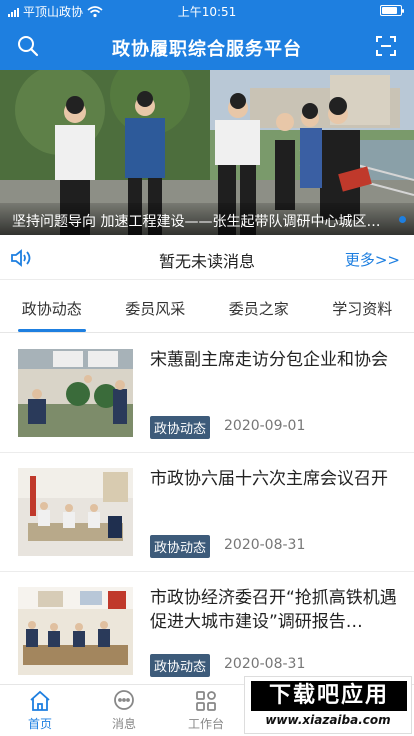  I want to click on nav-workbench-label: 工作台, so click(205, 724).